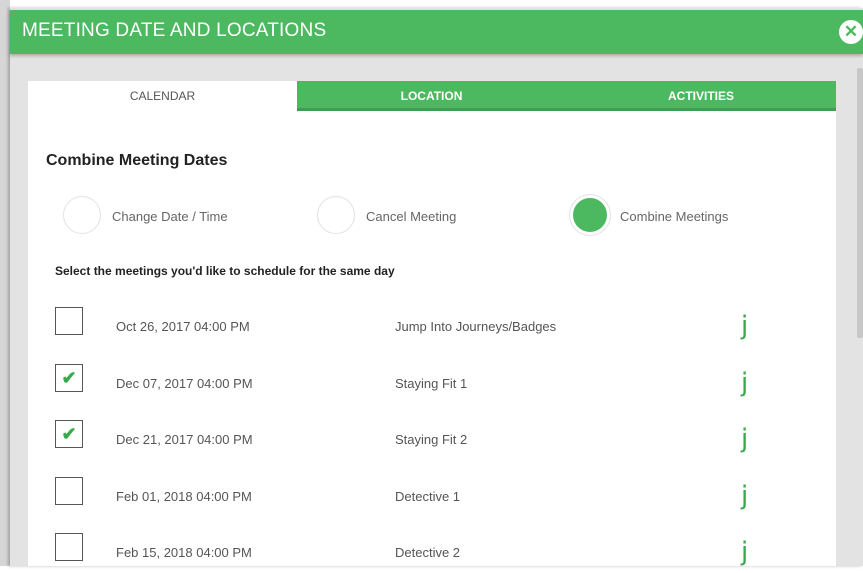  I want to click on meeting-date: Oct 26, 2017 04:00 PM, so click(183, 326).